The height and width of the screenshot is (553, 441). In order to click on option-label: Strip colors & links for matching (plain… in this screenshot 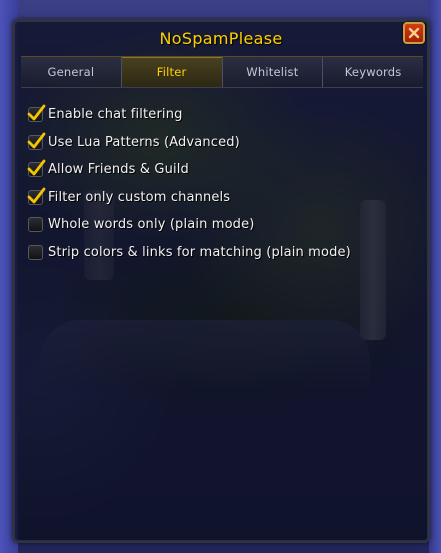, I will do `click(199, 252)`.